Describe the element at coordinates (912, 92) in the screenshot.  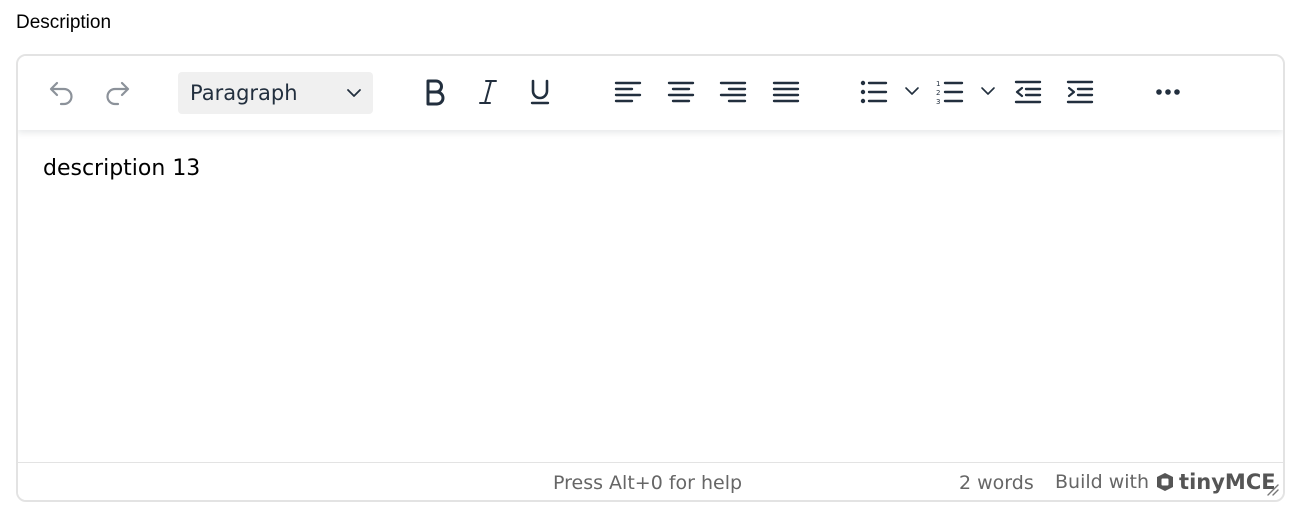
I see `bullet-list-dropdown-chevron-icon` at that location.